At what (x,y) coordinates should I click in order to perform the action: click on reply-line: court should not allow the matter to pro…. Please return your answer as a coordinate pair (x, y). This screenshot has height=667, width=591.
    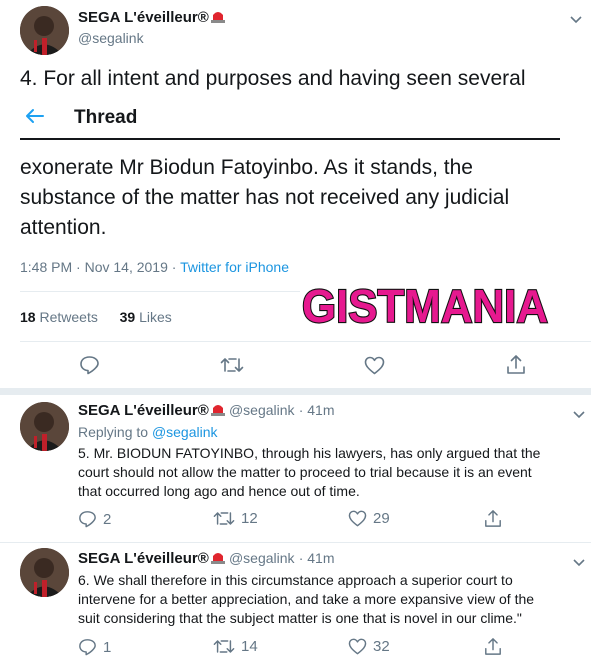
    Looking at the image, I should click on (305, 472).